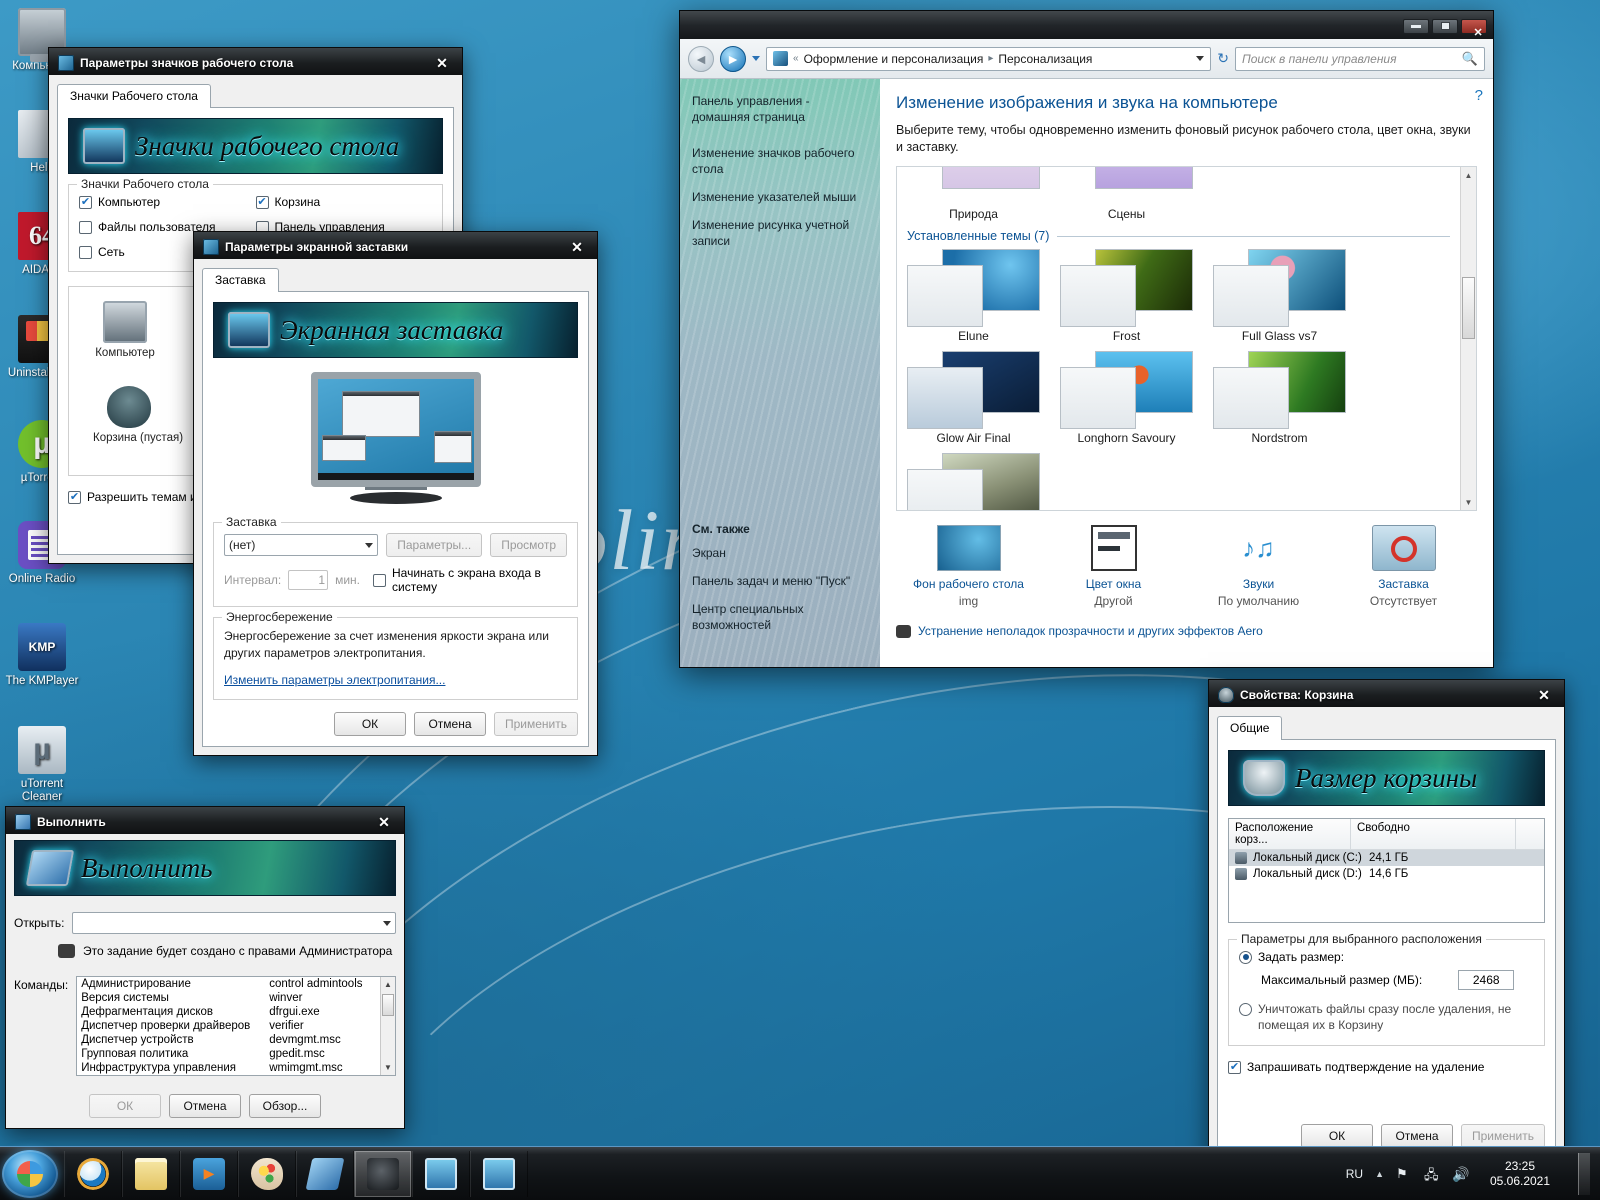 The height and width of the screenshot is (1200, 1600). I want to click on taskbar-button-media-player, so click(209, 1173).